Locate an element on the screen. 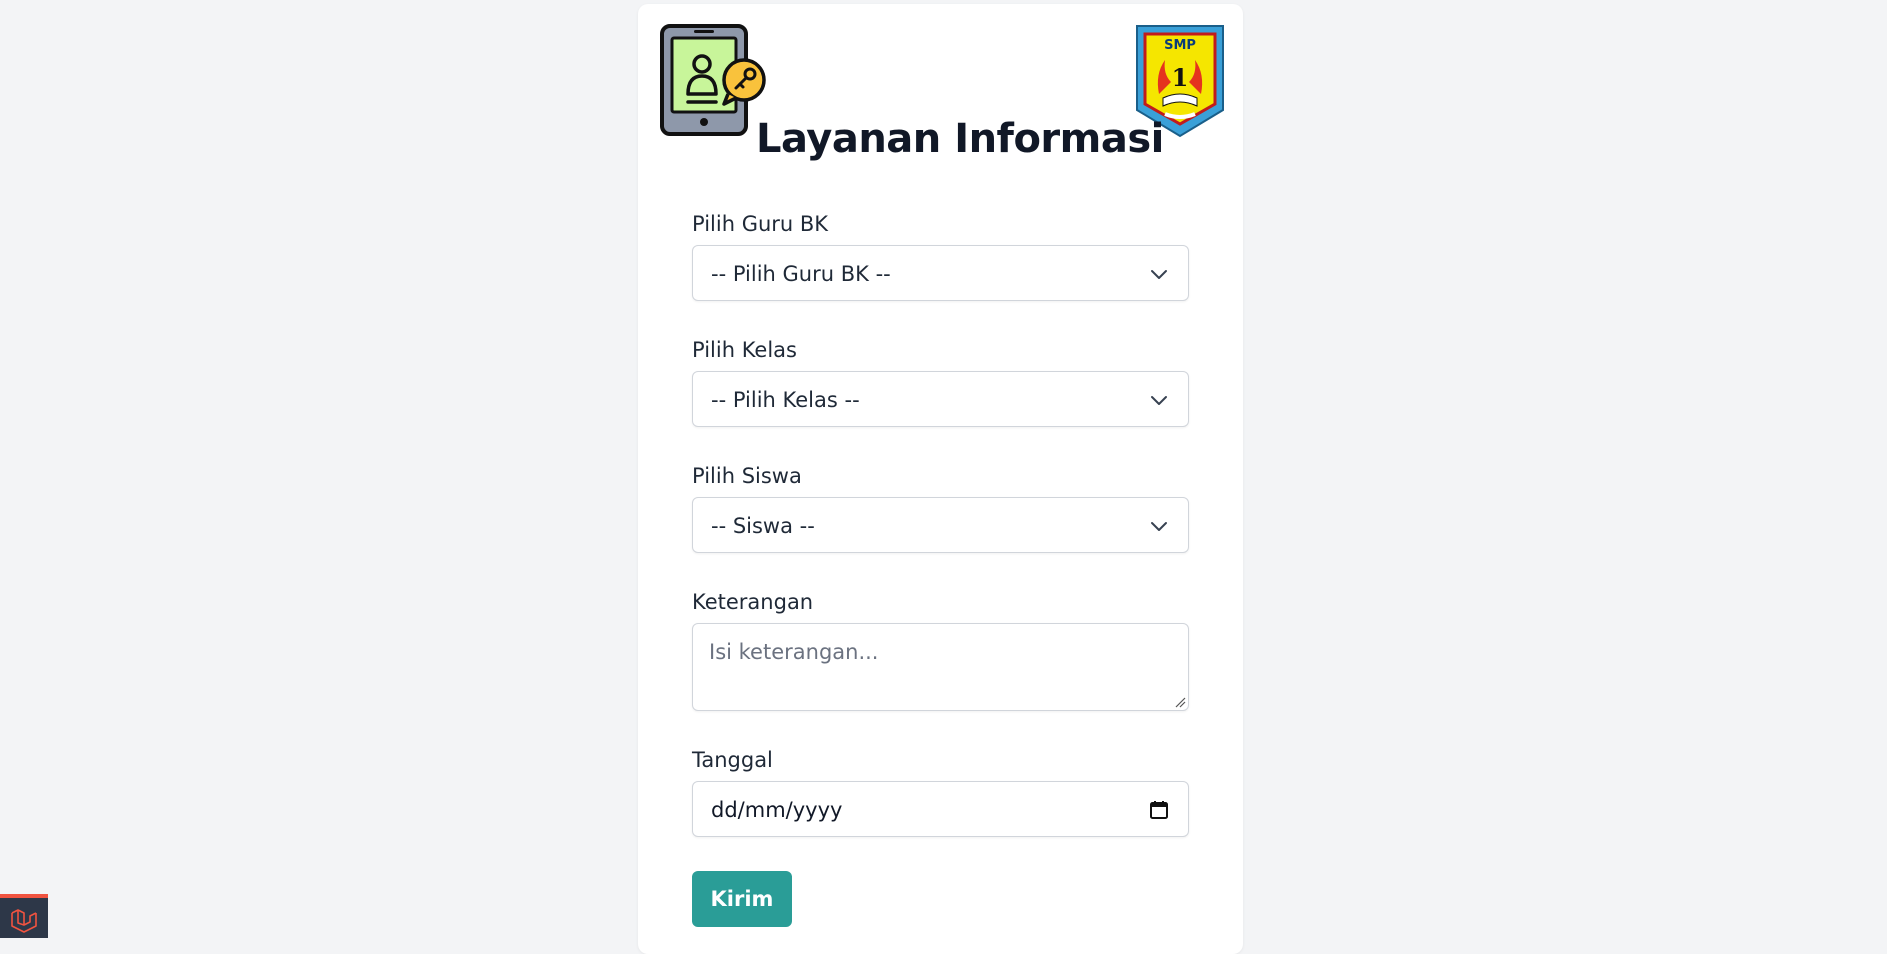  submit-button: Kirim is located at coordinates (742, 899).